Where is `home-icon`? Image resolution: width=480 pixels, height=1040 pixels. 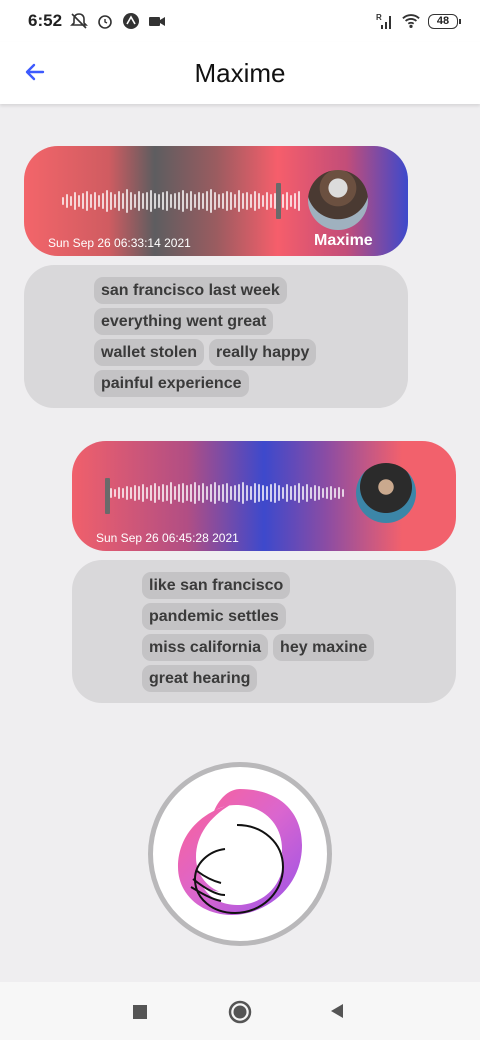
home-icon is located at coordinates (240, 1012).